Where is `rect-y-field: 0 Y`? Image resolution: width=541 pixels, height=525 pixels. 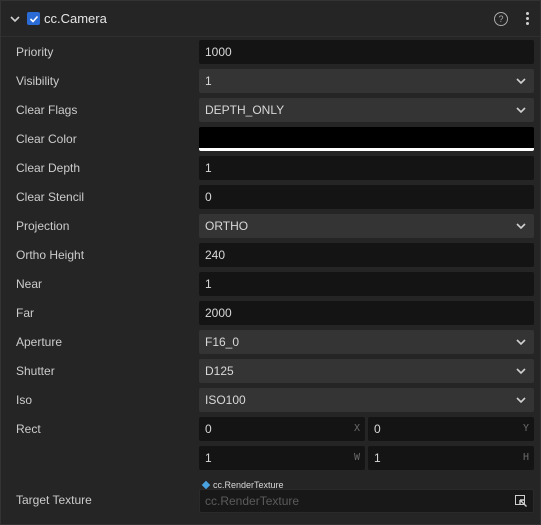 rect-y-field: 0 Y is located at coordinates (451, 429).